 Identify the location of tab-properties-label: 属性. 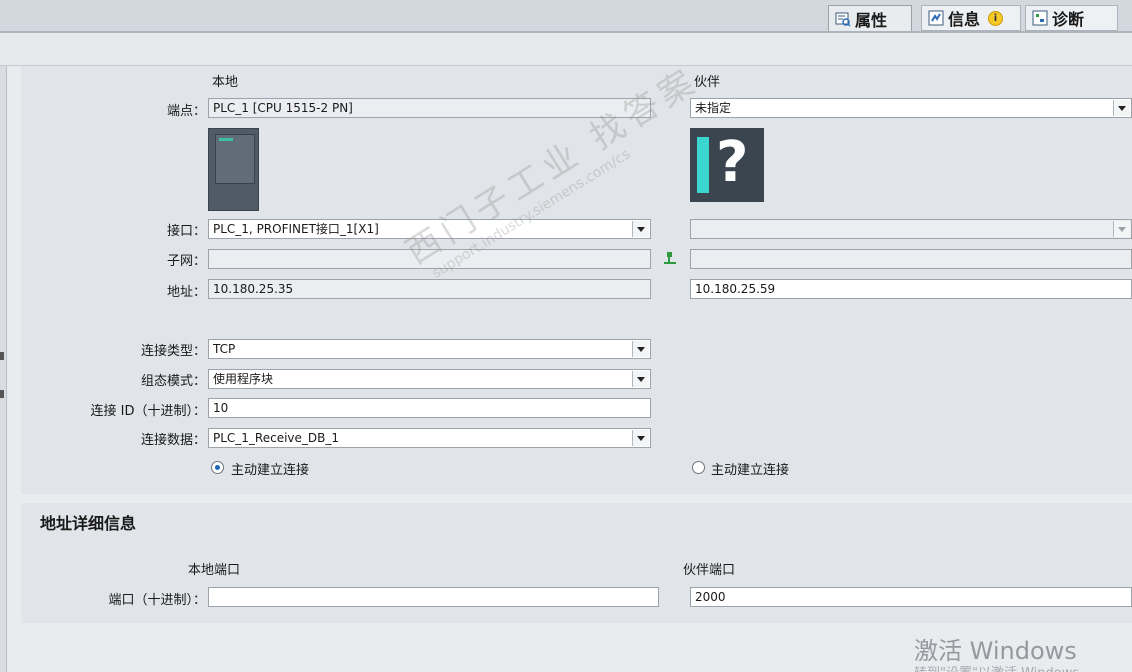
(871, 20).